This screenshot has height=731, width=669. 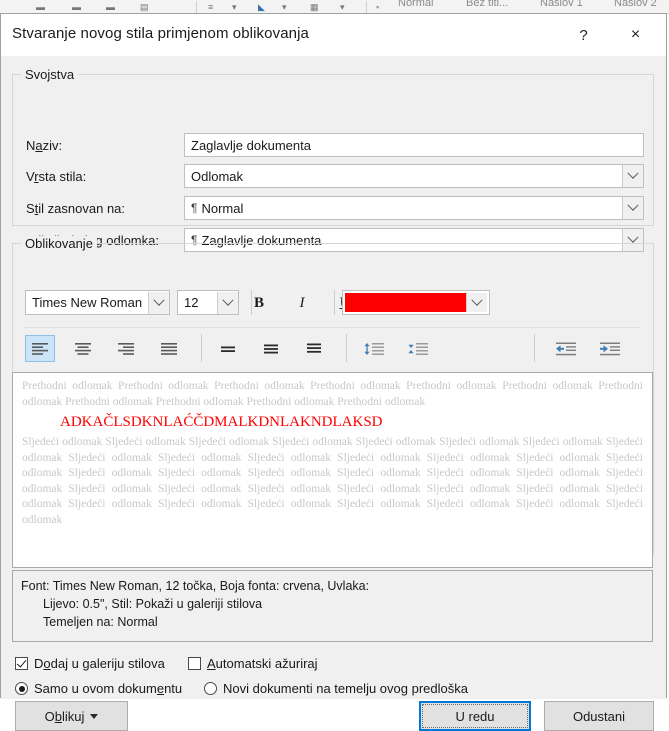 What do you see at coordinates (64, 716) in the screenshot?
I see `format-button-label: Oblikuj` at bounding box center [64, 716].